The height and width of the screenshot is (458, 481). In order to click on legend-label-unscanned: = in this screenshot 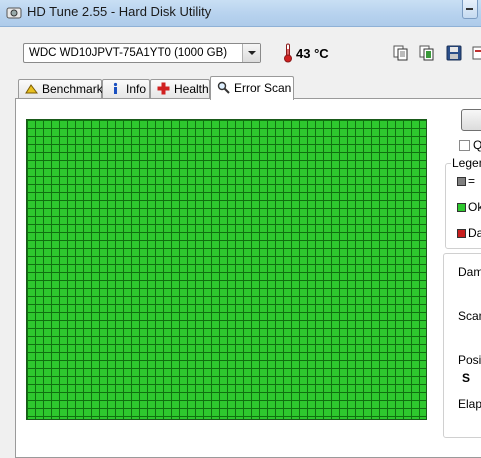, I will do `click(472, 181)`.